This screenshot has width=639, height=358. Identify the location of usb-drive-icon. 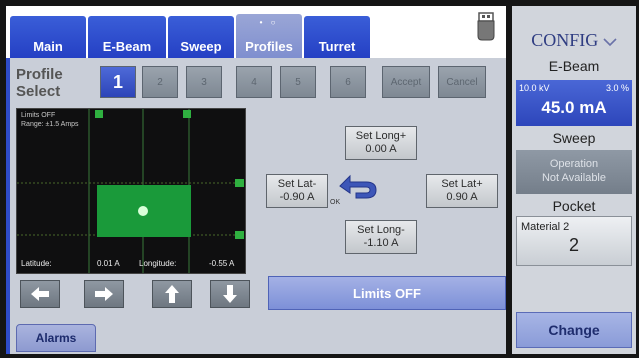
(486, 26).